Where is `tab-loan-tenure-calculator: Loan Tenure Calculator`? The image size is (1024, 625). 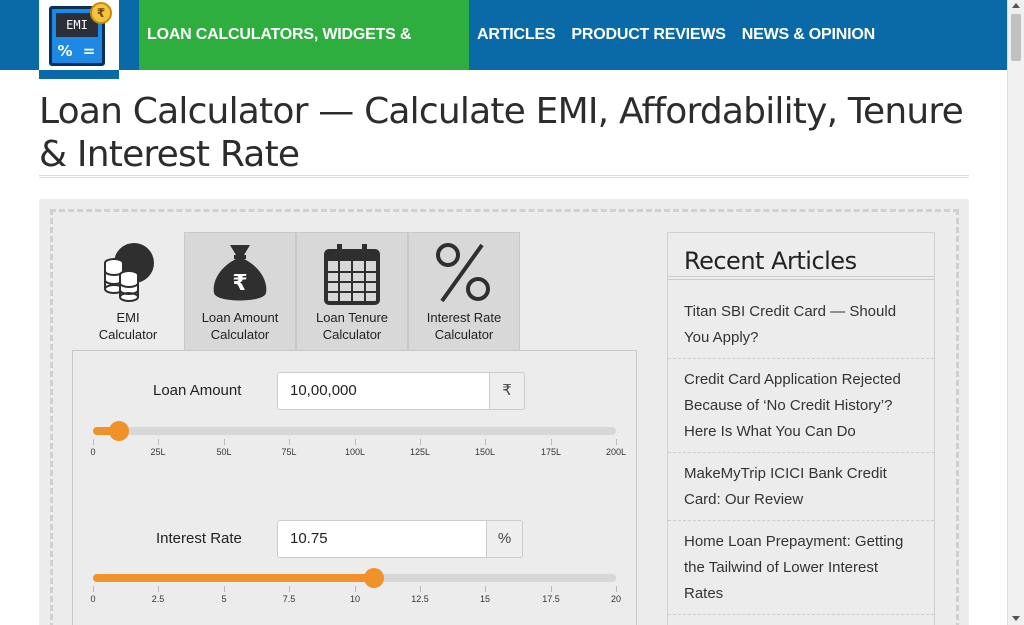
tab-loan-tenure-calculator: Loan Tenure Calculator is located at coordinates (352, 291).